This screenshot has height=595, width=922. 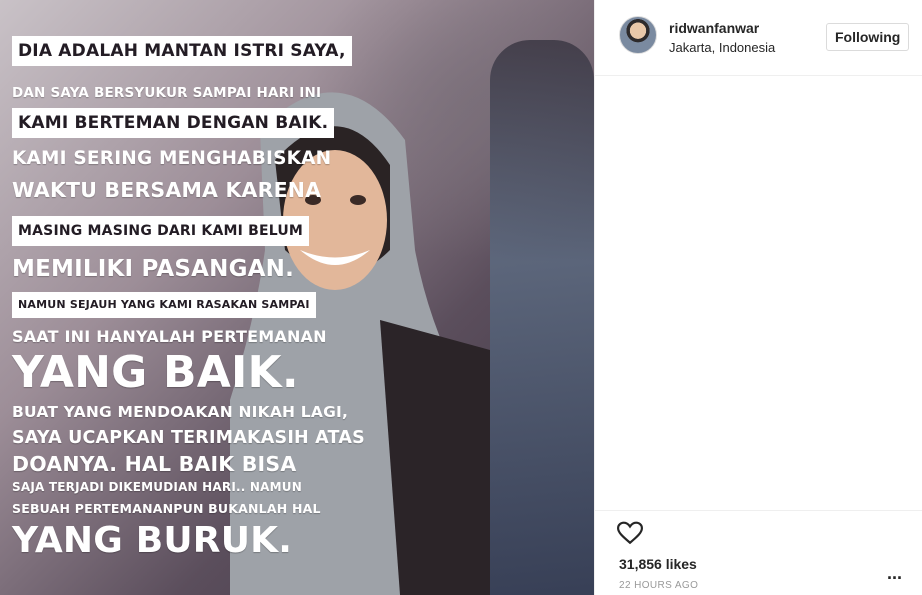 What do you see at coordinates (630, 533) in the screenshot?
I see `heart-outline-icon` at bounding box center [630, 533].